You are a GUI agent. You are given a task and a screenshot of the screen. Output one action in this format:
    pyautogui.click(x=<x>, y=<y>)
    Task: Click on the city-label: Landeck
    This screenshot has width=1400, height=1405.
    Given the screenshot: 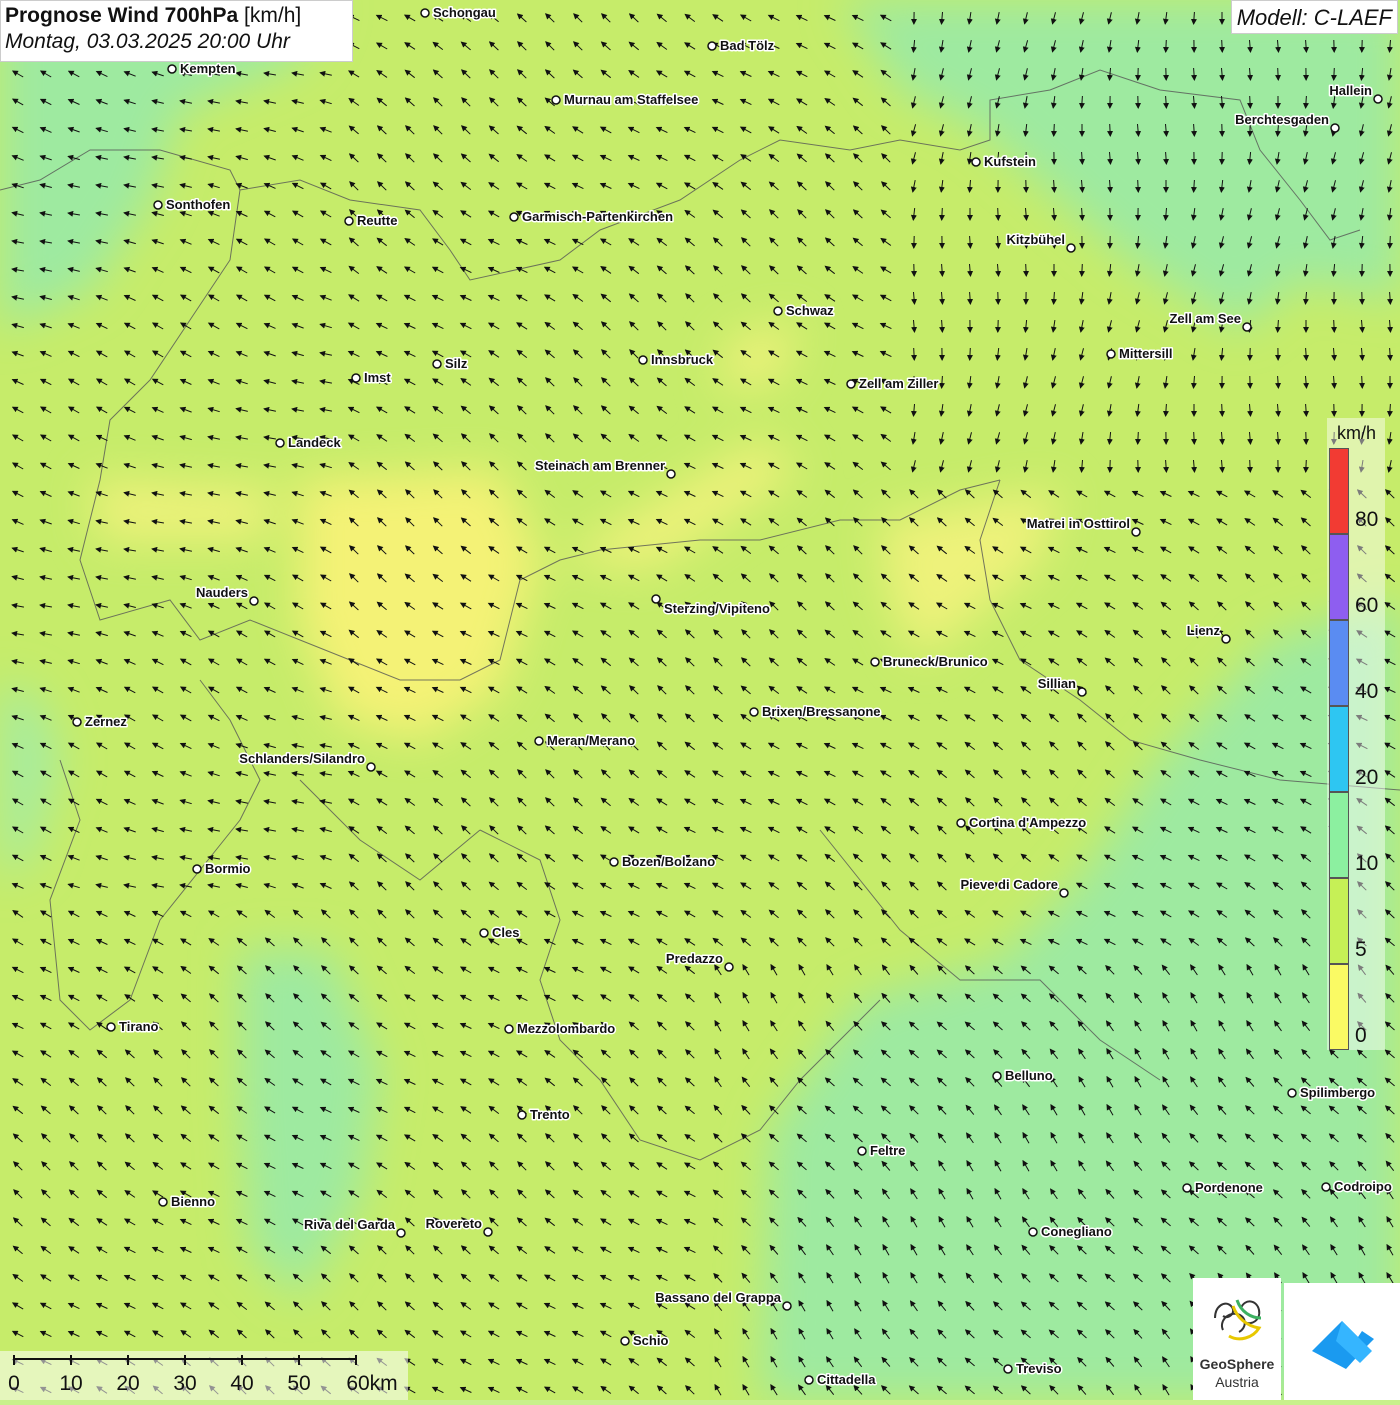 What is the action you would take?
    pyautogui.click(x=315, y=442)
    